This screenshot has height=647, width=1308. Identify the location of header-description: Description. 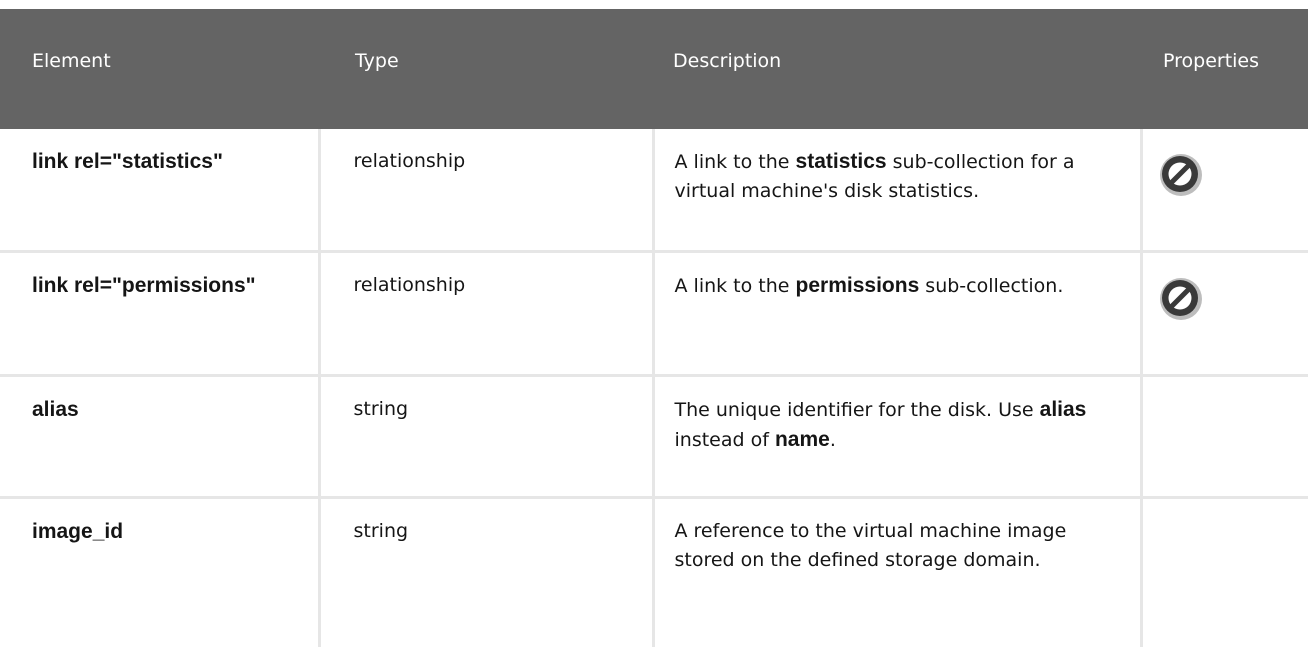
(897, 69).